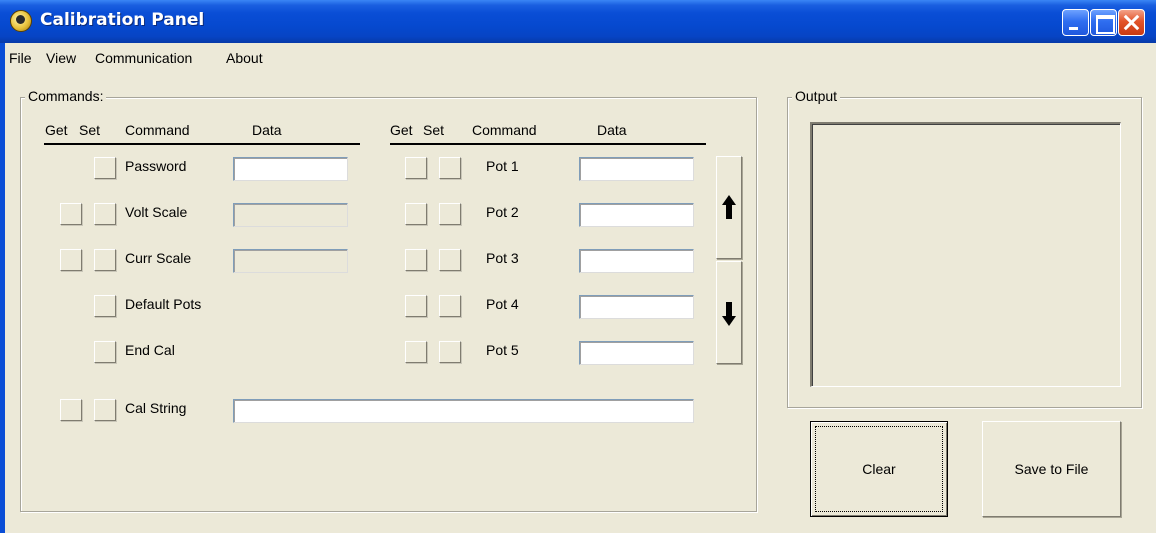  Describe the element at coordinates (463, 411) in the screenshot. I see `cal-string-field` at that location.